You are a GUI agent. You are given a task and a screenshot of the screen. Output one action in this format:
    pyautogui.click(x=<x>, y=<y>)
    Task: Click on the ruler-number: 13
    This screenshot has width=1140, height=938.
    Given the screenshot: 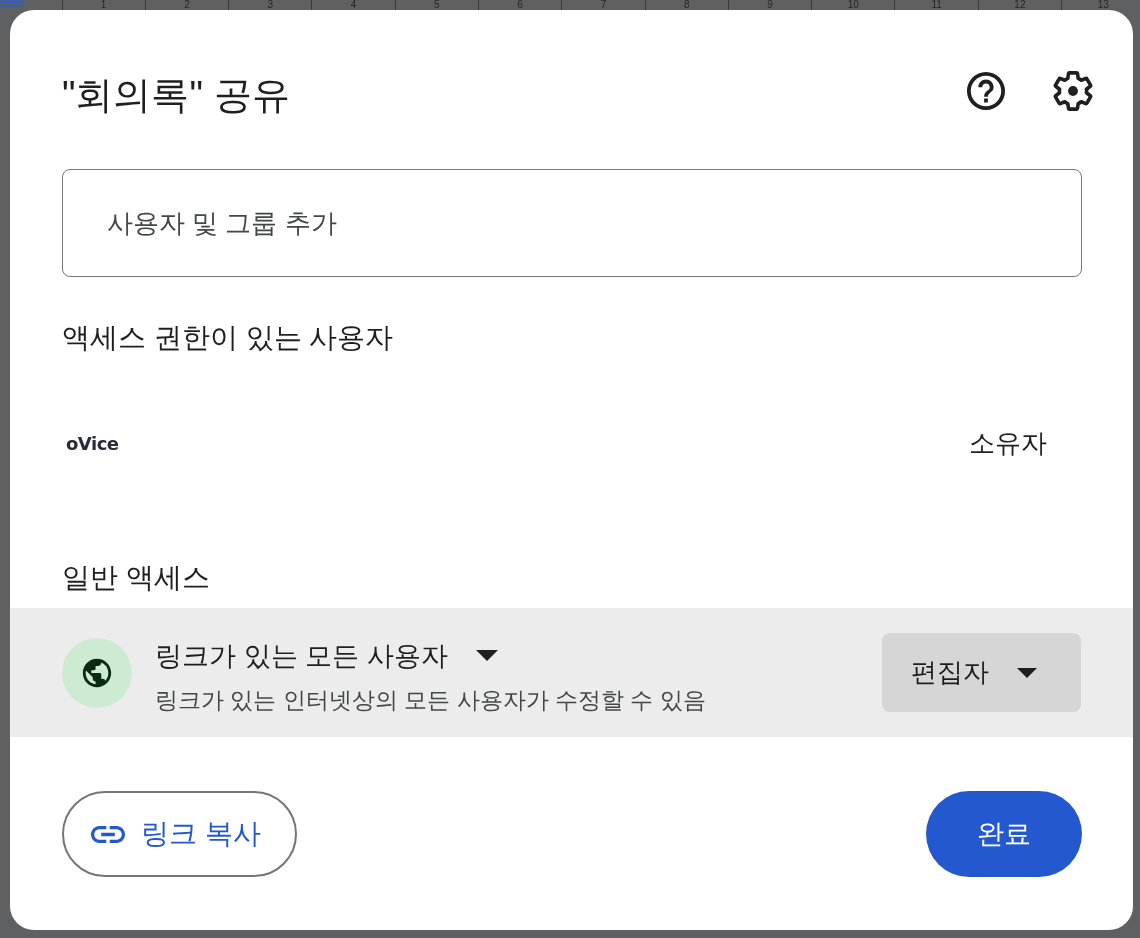 What is the action you would take?
    pyautogui.click(x=1103, y=5)
    